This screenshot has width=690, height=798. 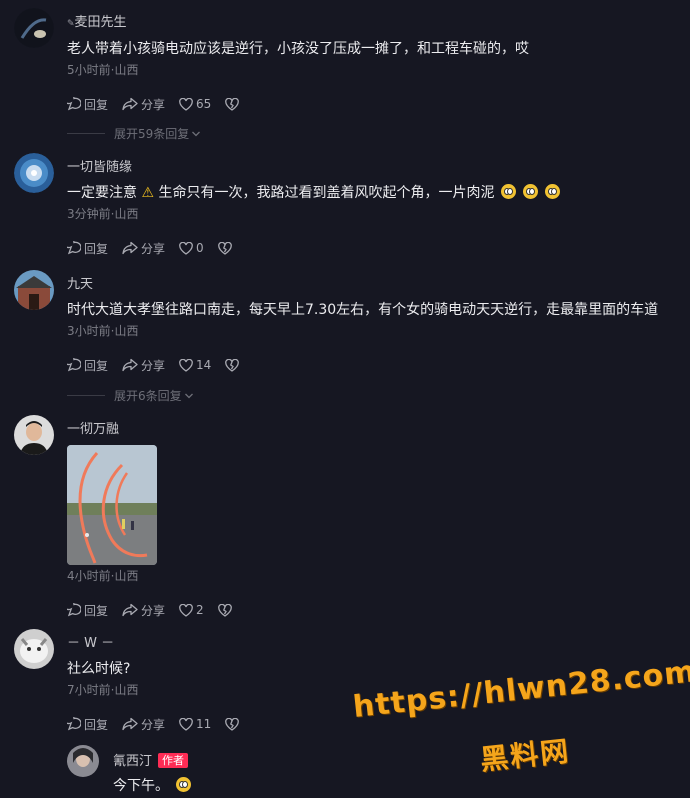 What do you see at coordinates (391, 762) in the screenshot?
I see `username: 氰西汀 作者` at bounding box center [391, 762].